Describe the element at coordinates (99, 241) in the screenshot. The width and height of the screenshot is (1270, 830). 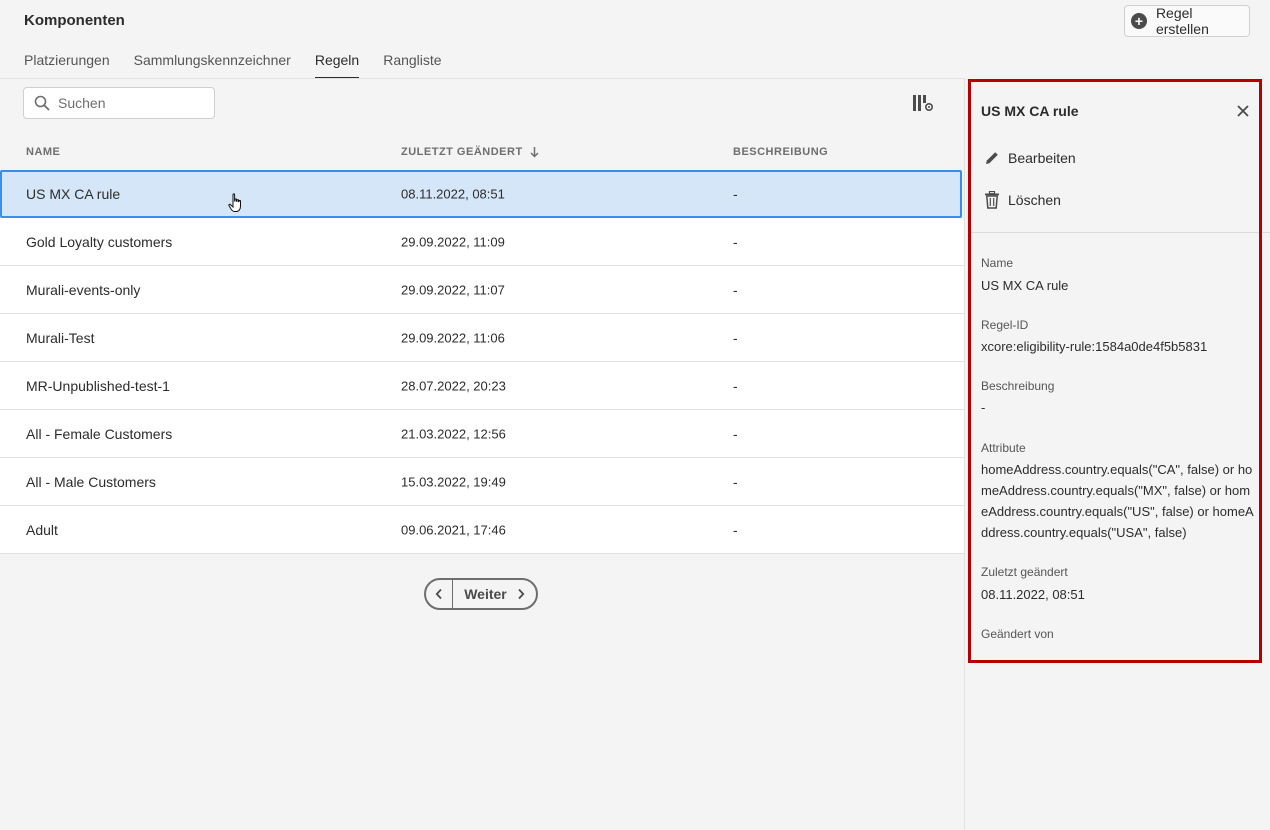
I see `row-name: Gold Loyalty customers` at that location.